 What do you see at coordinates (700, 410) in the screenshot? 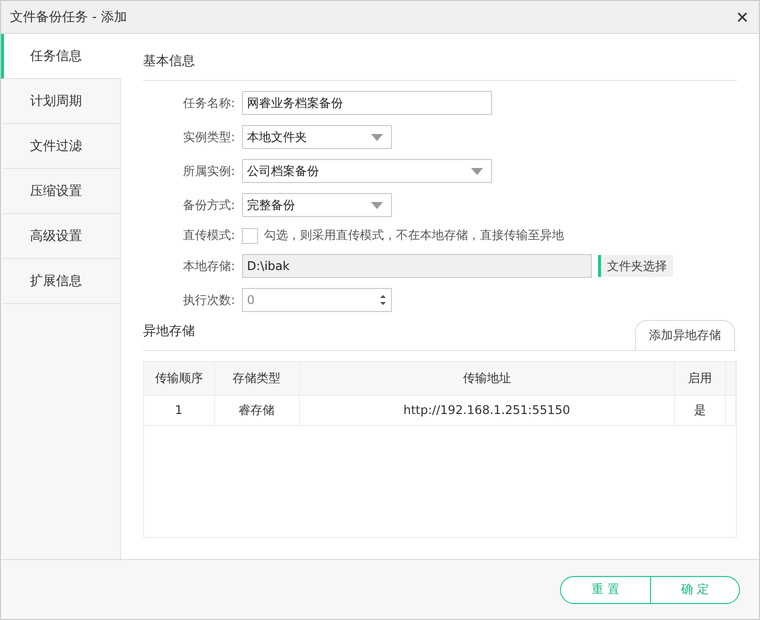
I see `table-cell: 是` at bounding box center [700, 410].